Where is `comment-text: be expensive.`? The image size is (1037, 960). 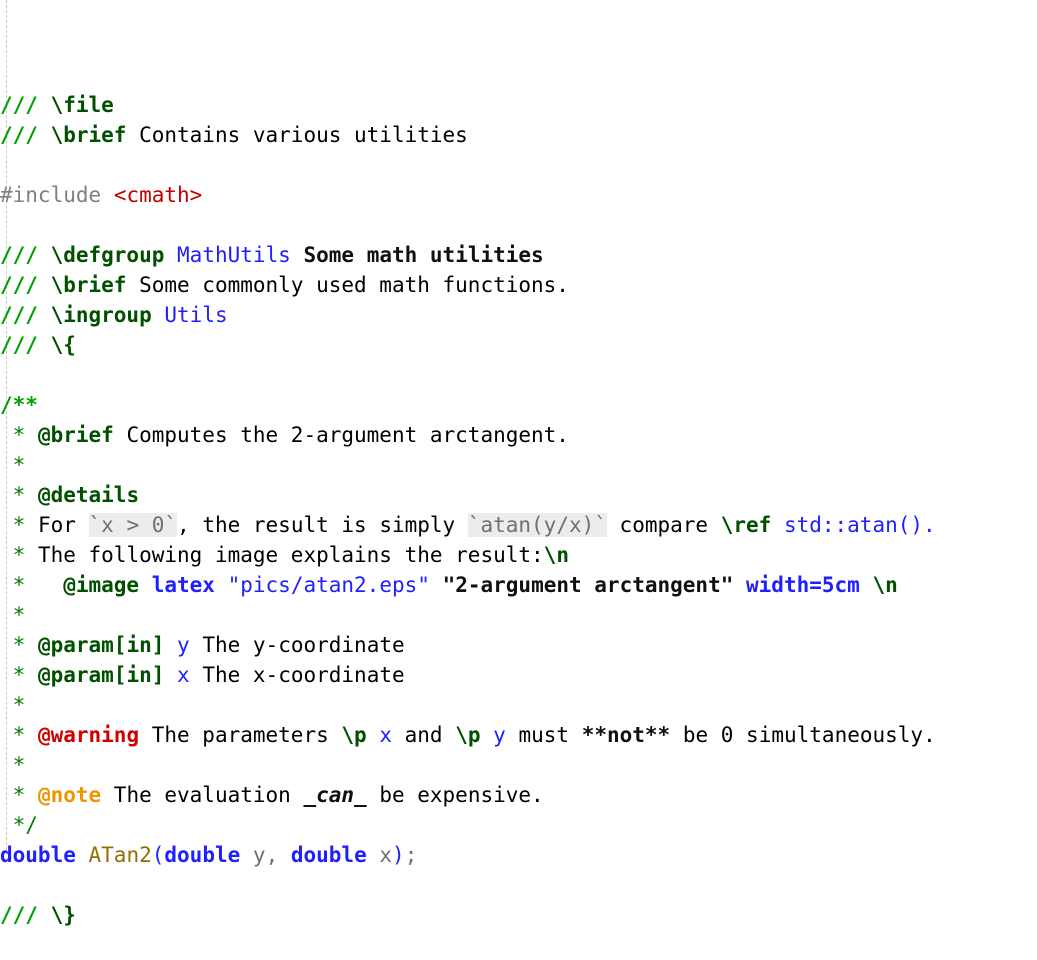
comment-text: be expensive. is located at coordinates (455, 795).